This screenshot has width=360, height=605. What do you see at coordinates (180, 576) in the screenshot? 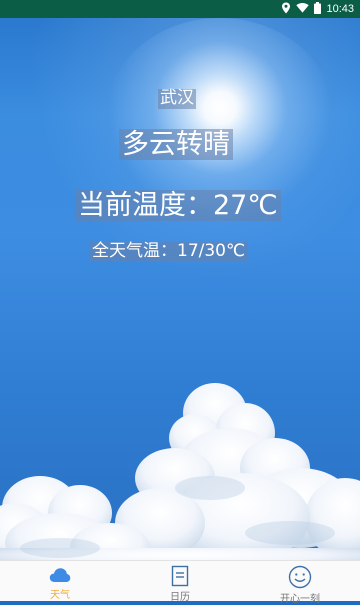
I see `calendar-icon` at bounding box center [180, 576].